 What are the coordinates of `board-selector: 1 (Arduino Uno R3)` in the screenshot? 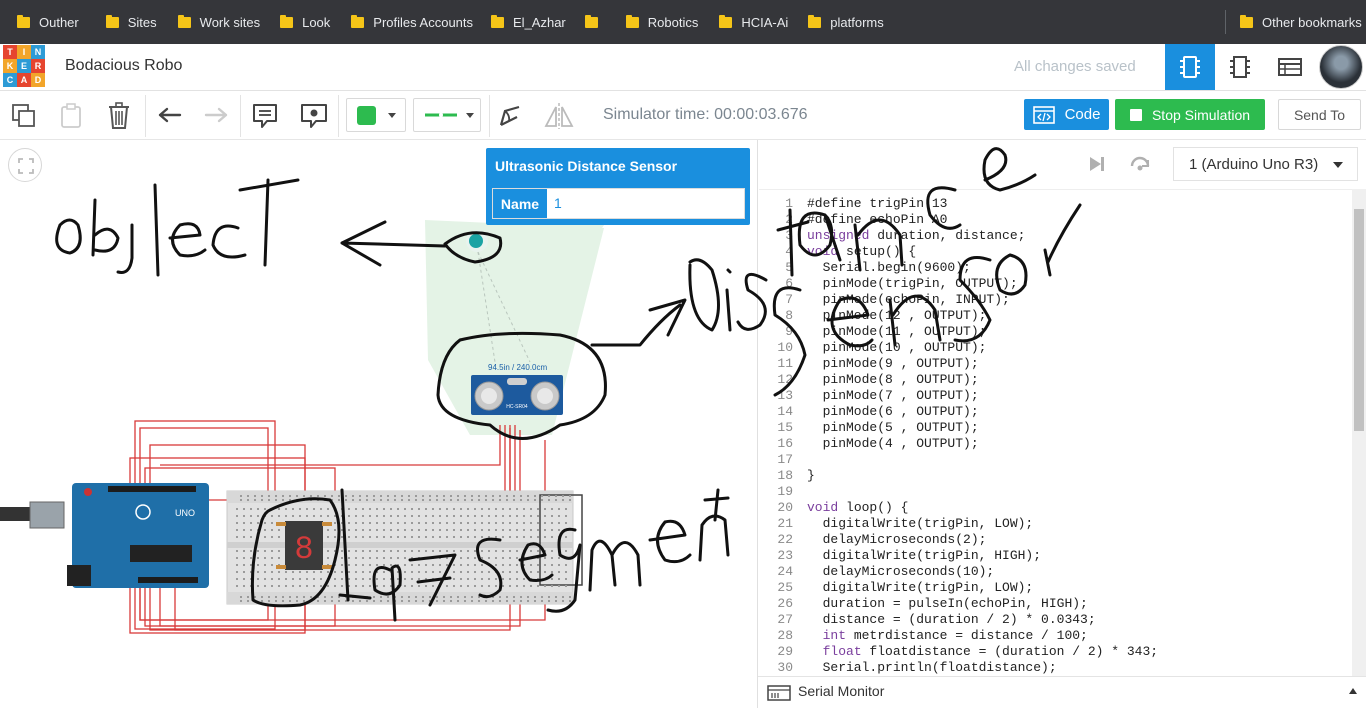 It's located at (1265, 164).